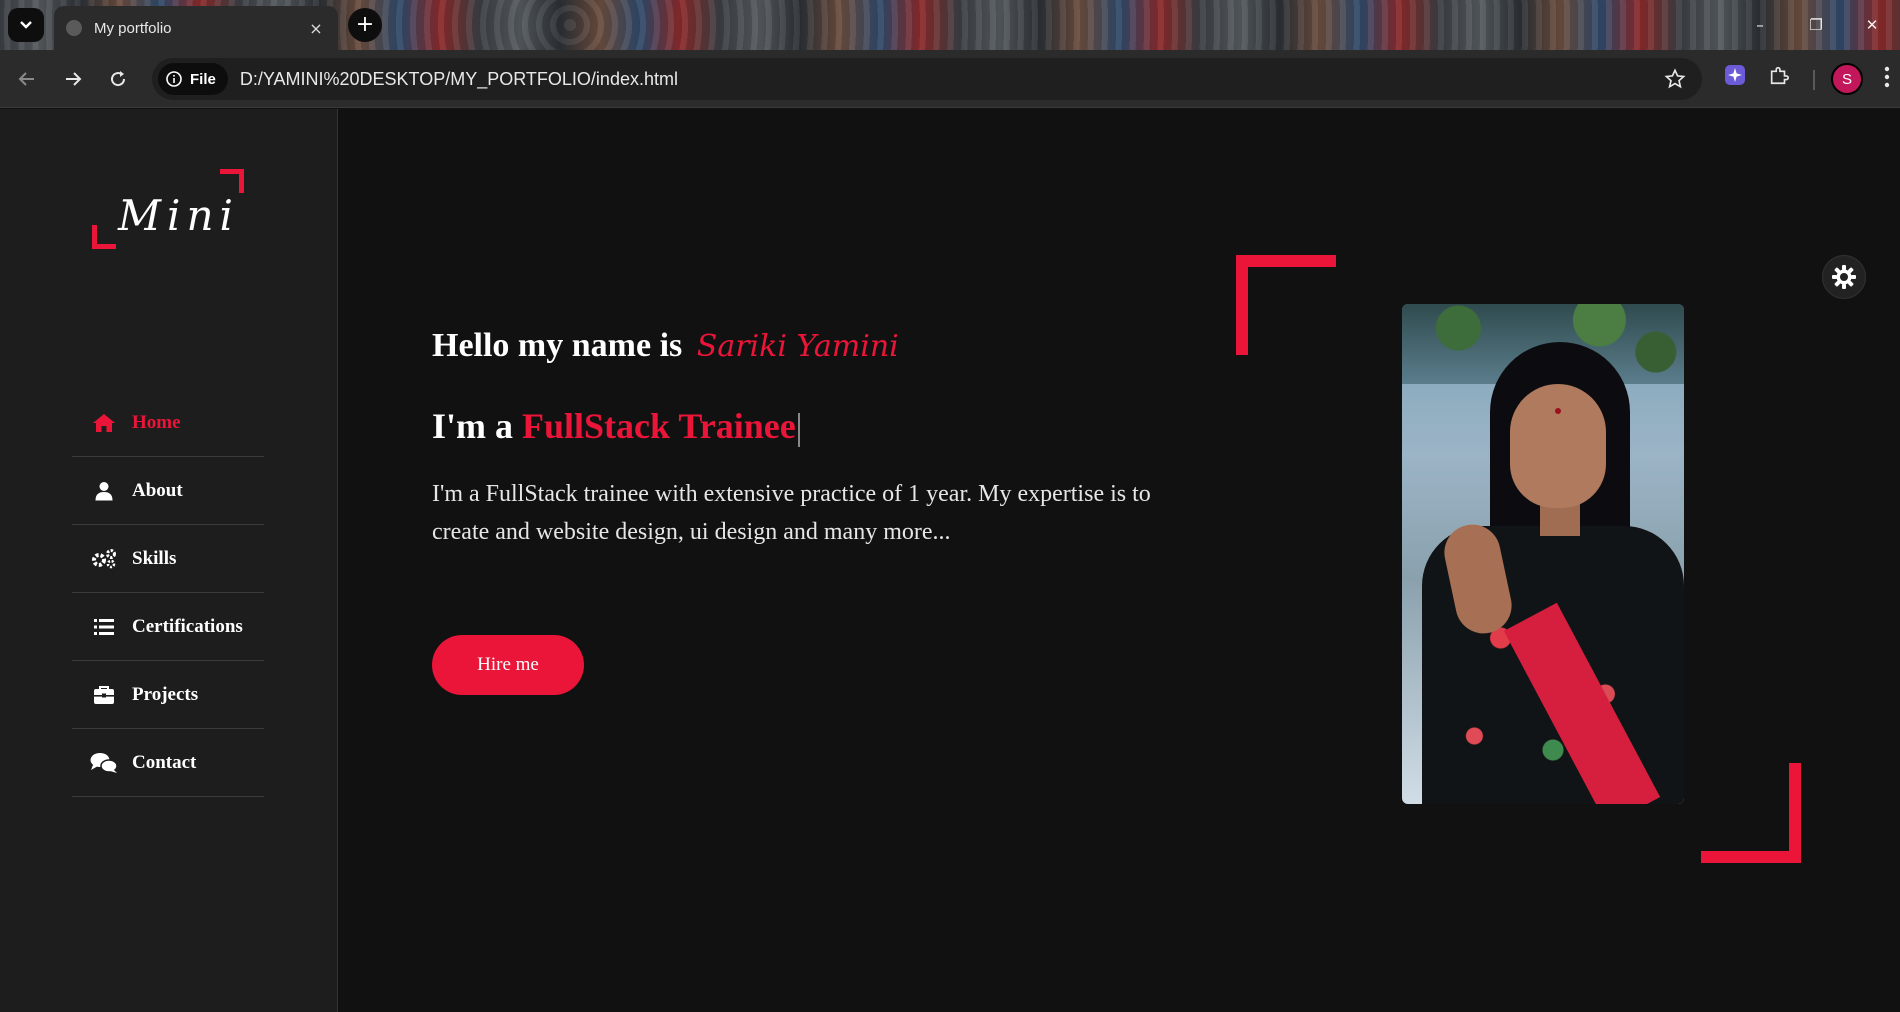 This screenshot has height=1012, width=1900. What do you see at coordinates (174, 79) in the screenshot?
I see `info-icon` at bounding box center [174, 79].